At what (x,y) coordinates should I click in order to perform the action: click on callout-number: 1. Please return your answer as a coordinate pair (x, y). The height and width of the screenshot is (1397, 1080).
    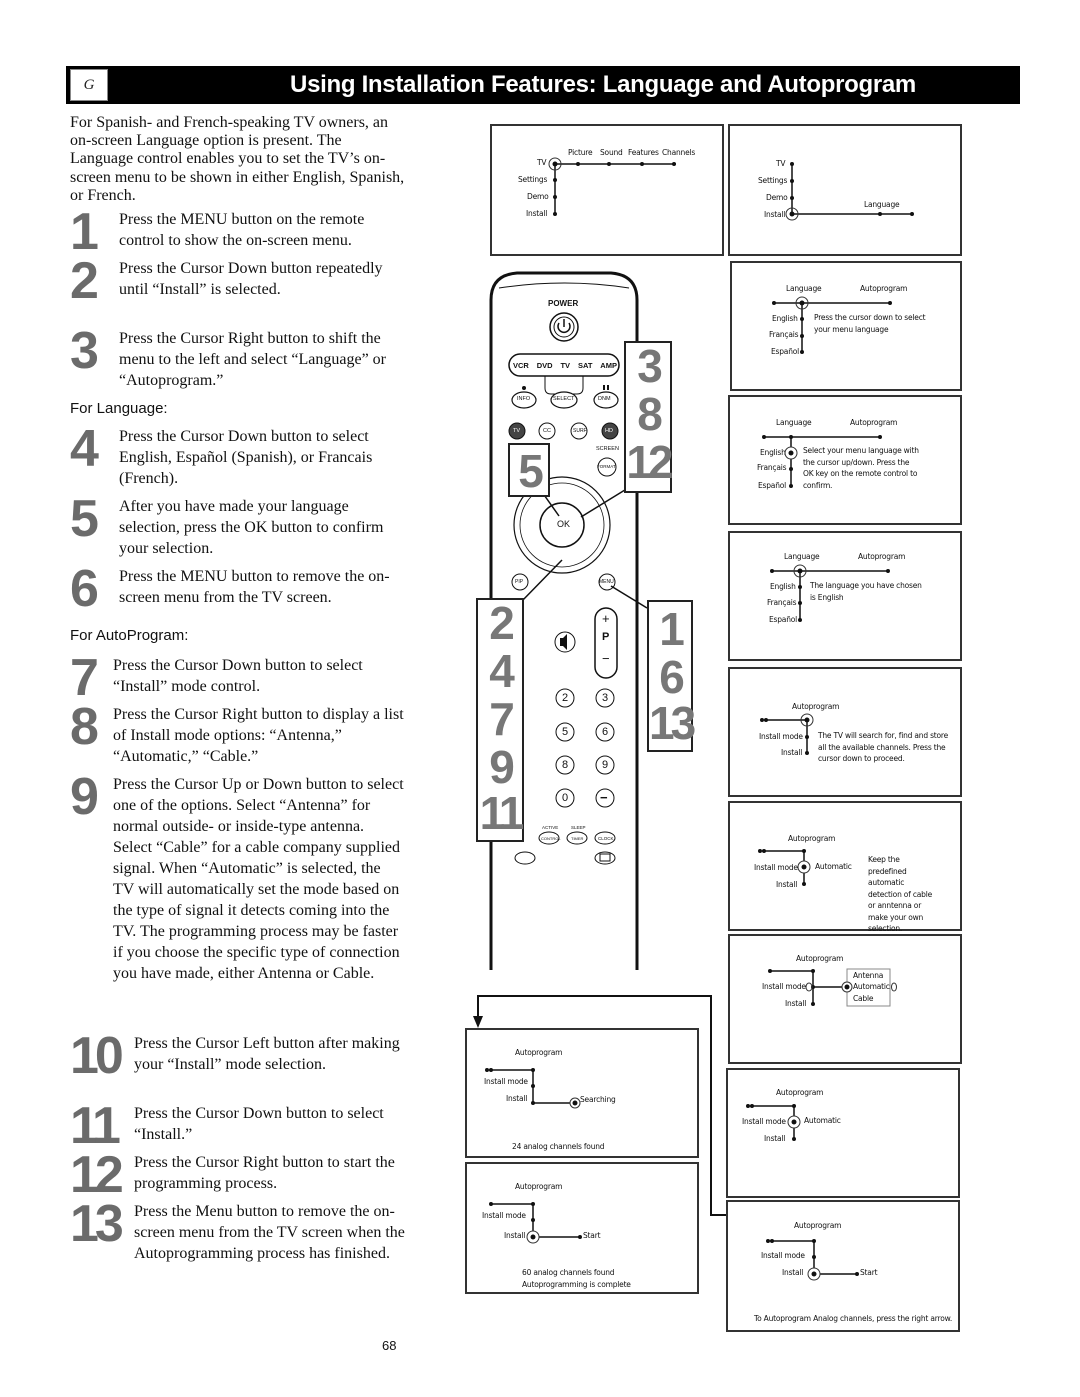
    Looking at the image, I should click on (672, 629).